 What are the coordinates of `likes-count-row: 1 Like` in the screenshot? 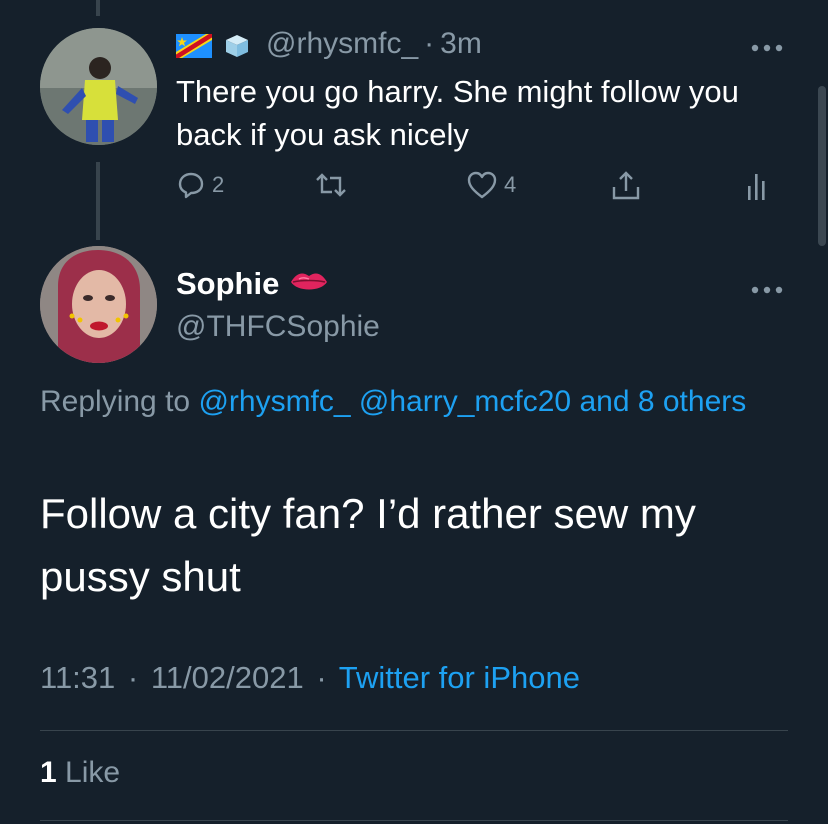 It's located at (80, 773).